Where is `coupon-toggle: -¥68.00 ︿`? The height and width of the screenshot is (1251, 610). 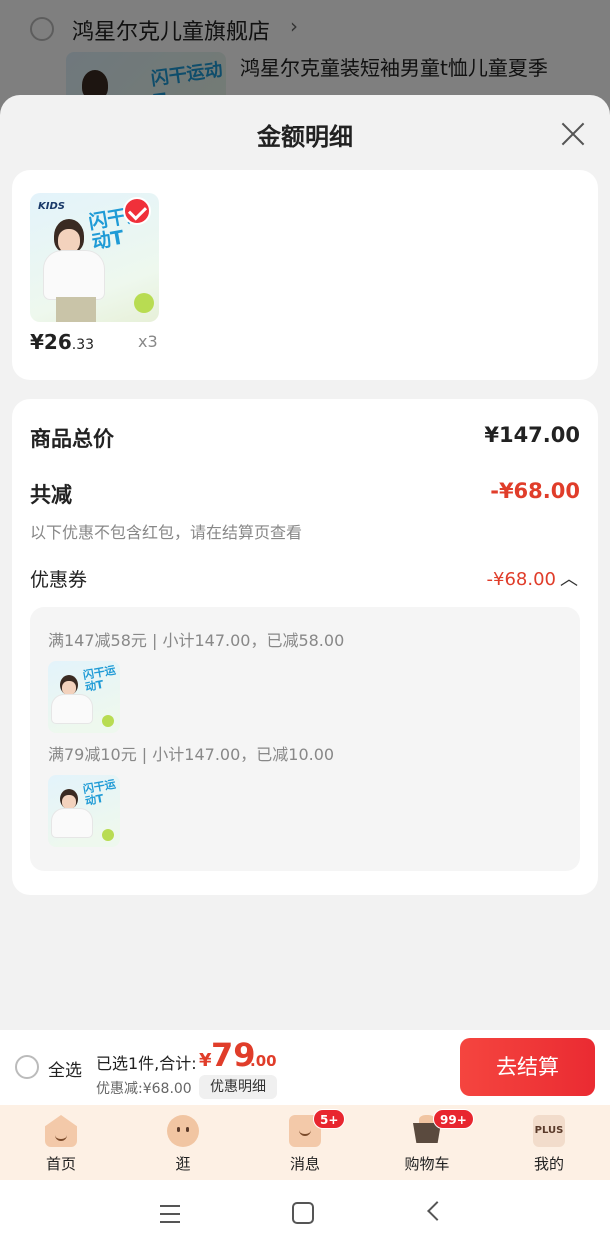
coupon-toggle: -¥68.00 ︿ is located at coordinates (532, 578).